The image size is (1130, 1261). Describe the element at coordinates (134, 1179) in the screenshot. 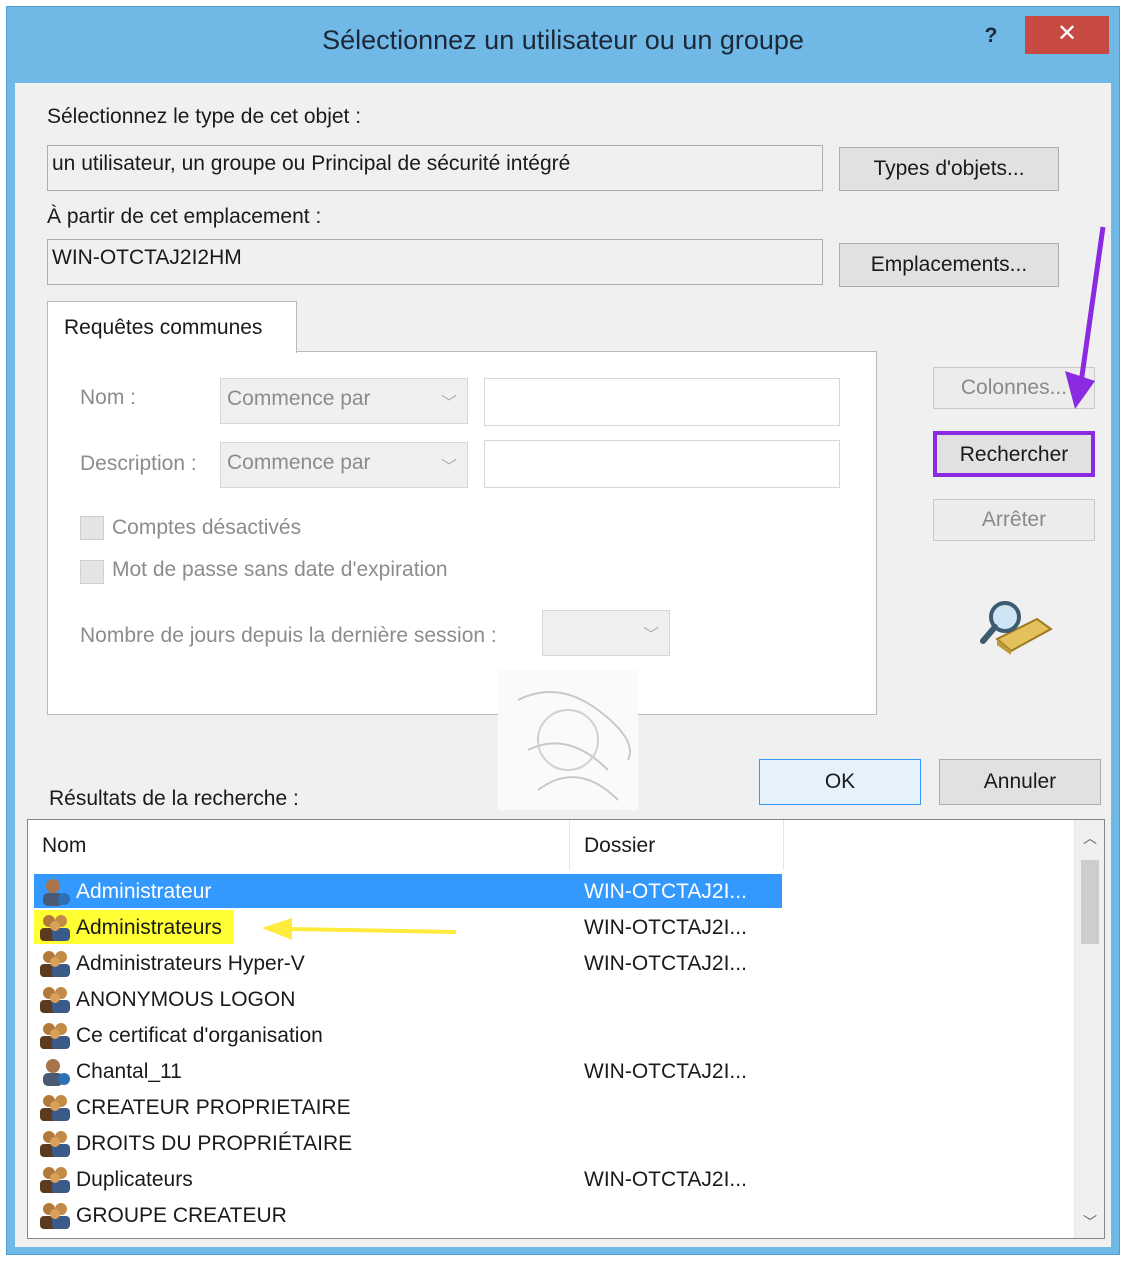

I see `row-name: Duplicateurs` at that location.